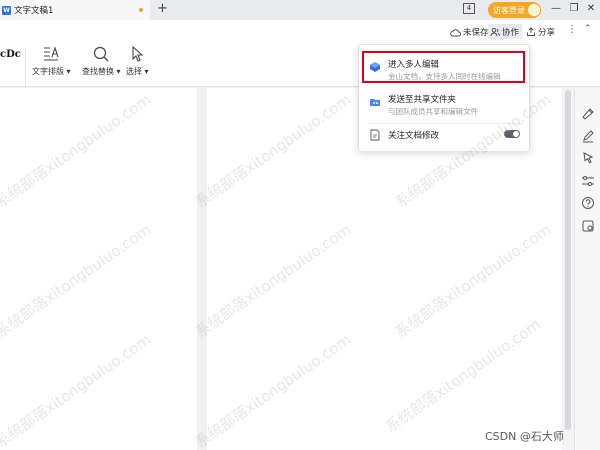 This screenshot has height=450, width=600. Describe the element at coordinates (572, 29) in the screenshot. I see `more-options-button: ⋮` at that location.